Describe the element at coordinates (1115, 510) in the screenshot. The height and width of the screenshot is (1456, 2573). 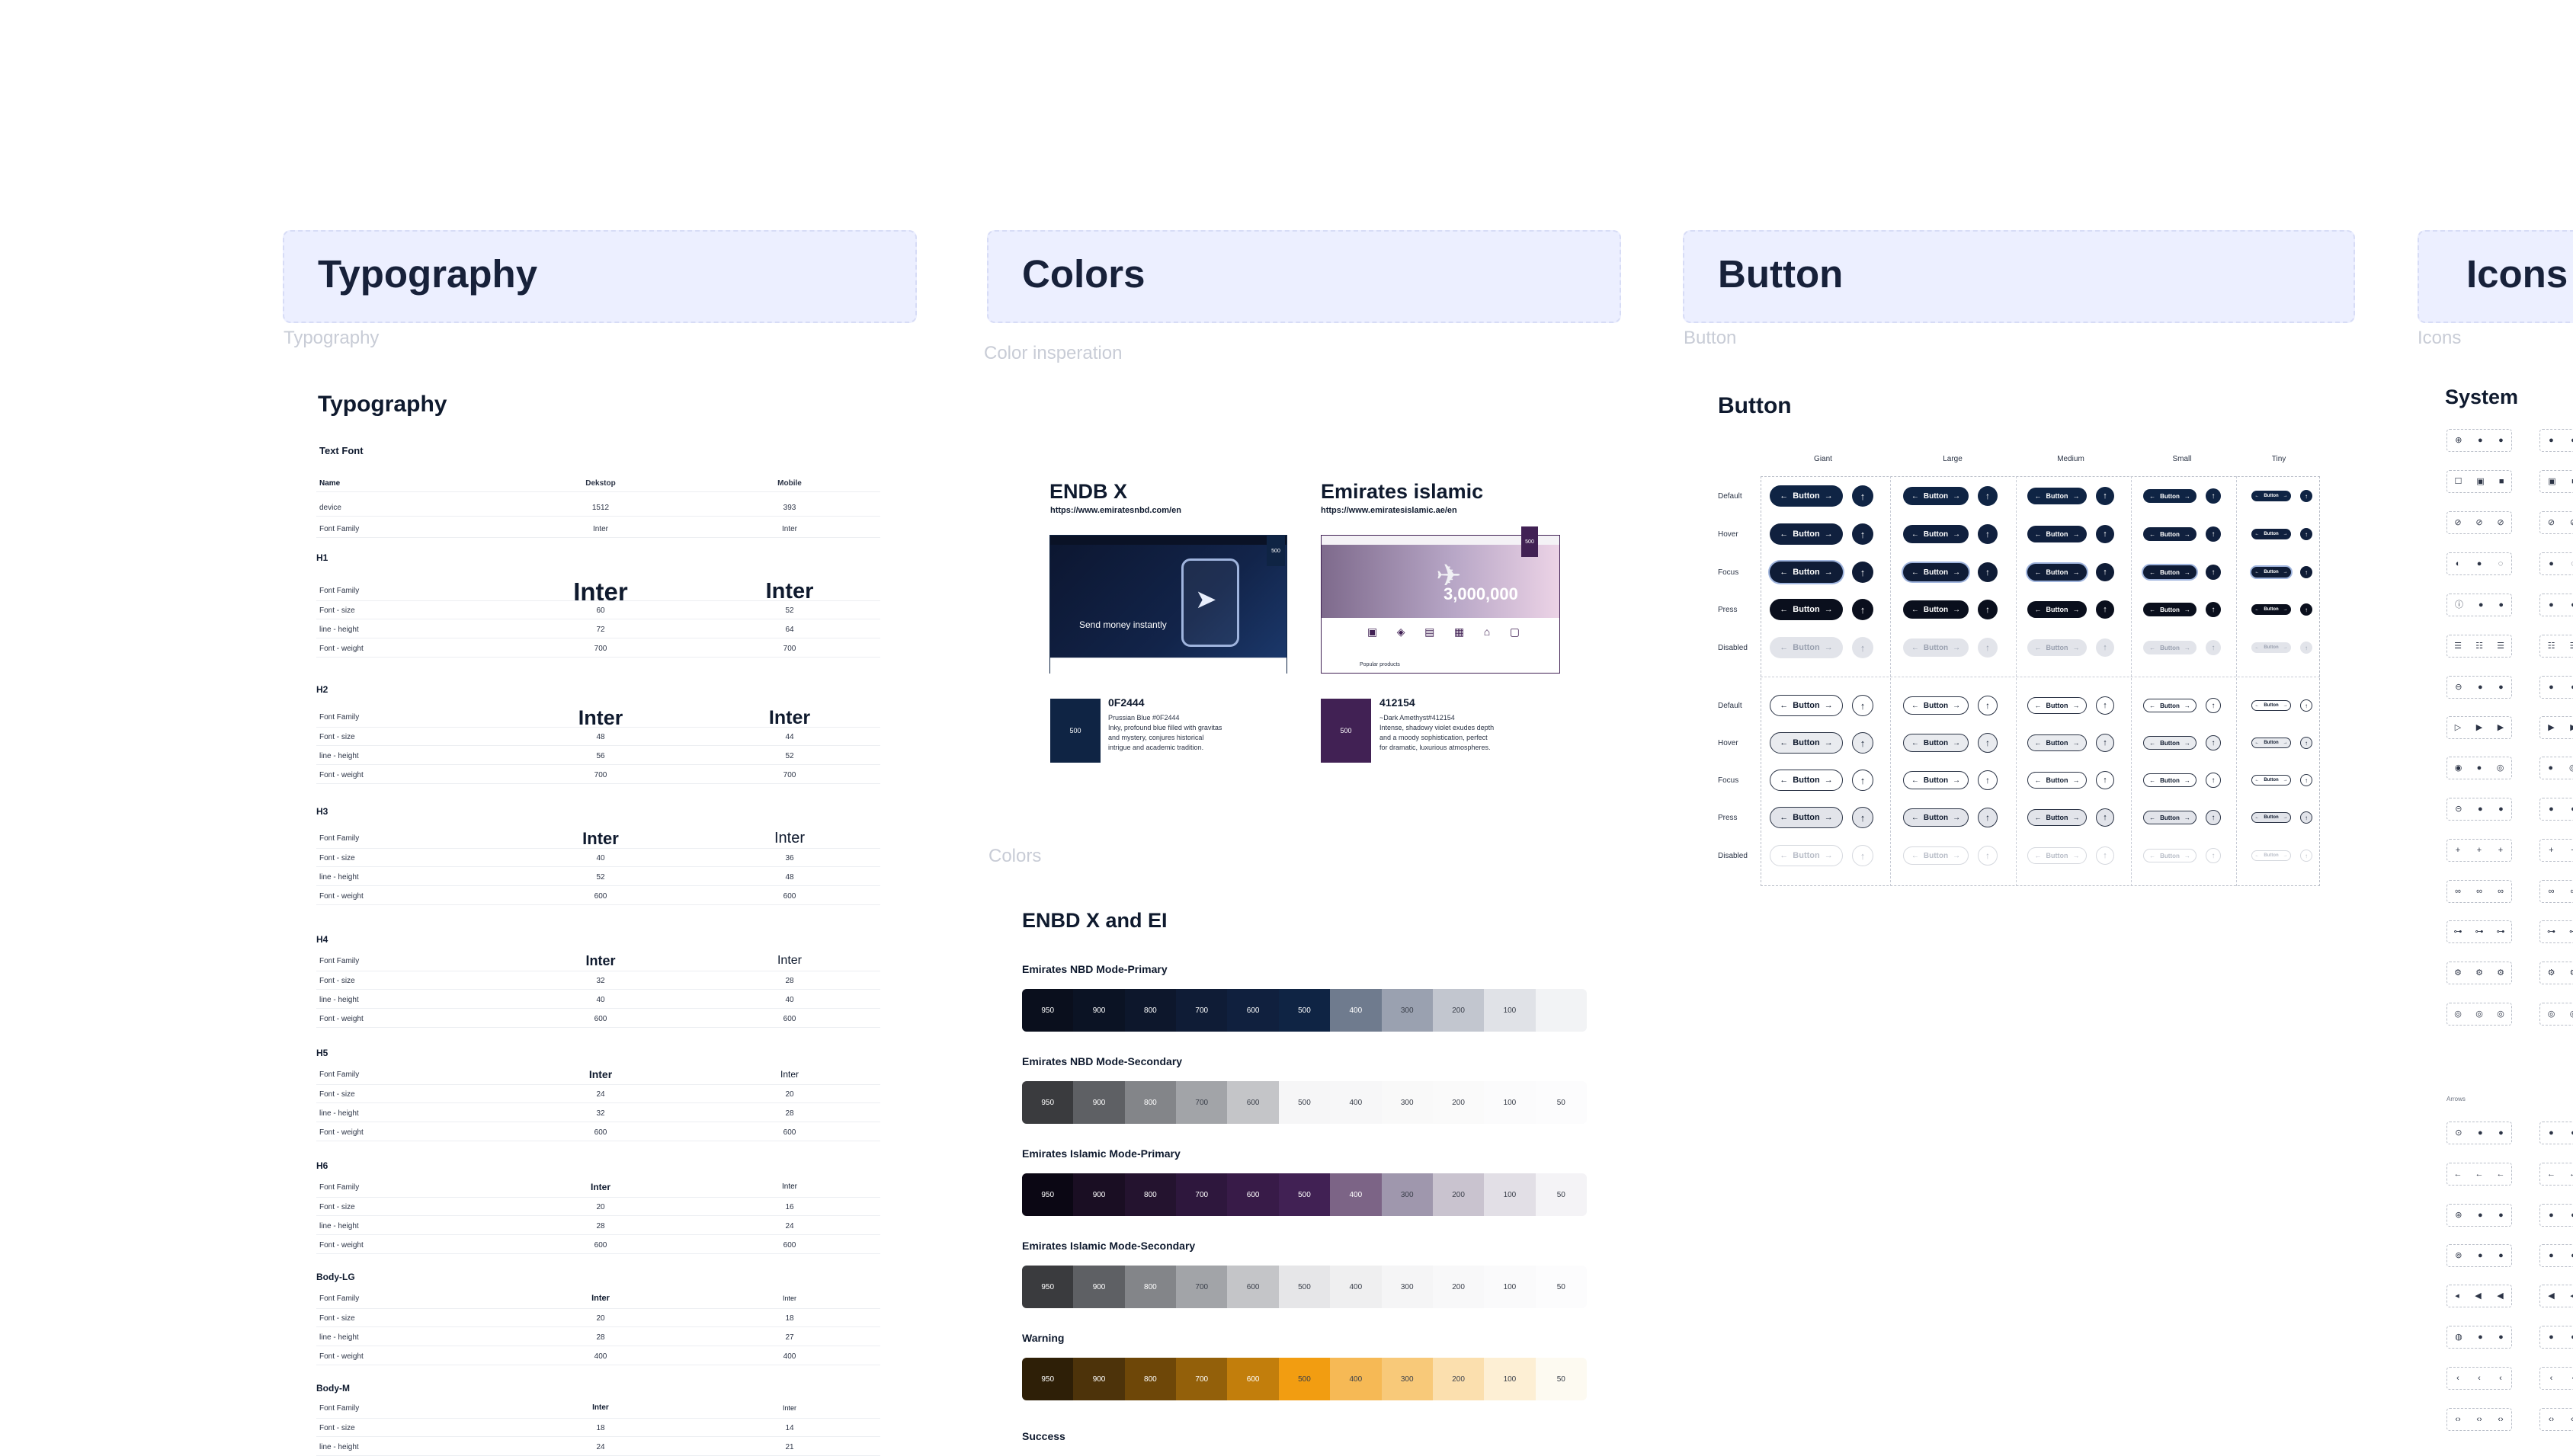
I see `enbd-url: https://www.emiratesnbd.com/en` at that location.